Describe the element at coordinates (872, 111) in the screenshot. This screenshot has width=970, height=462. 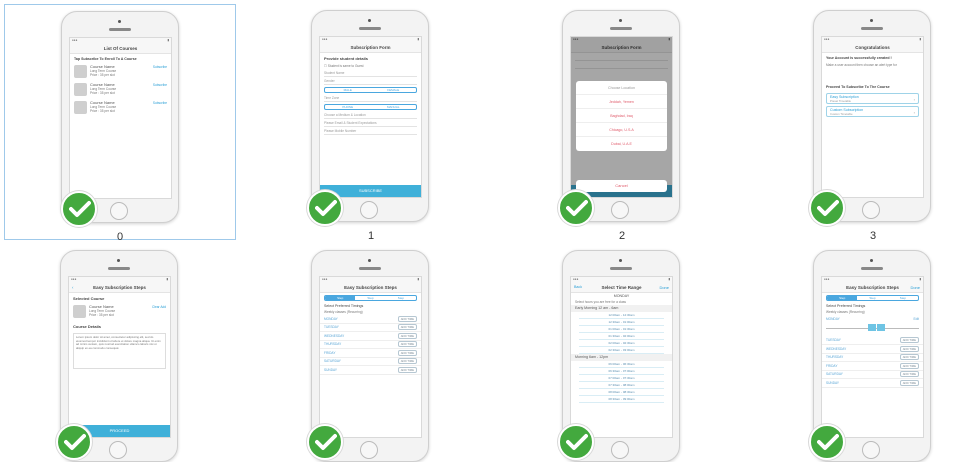
I see `custom-subscription-option: Custom Subscription Custom Timetable ›` at that location.